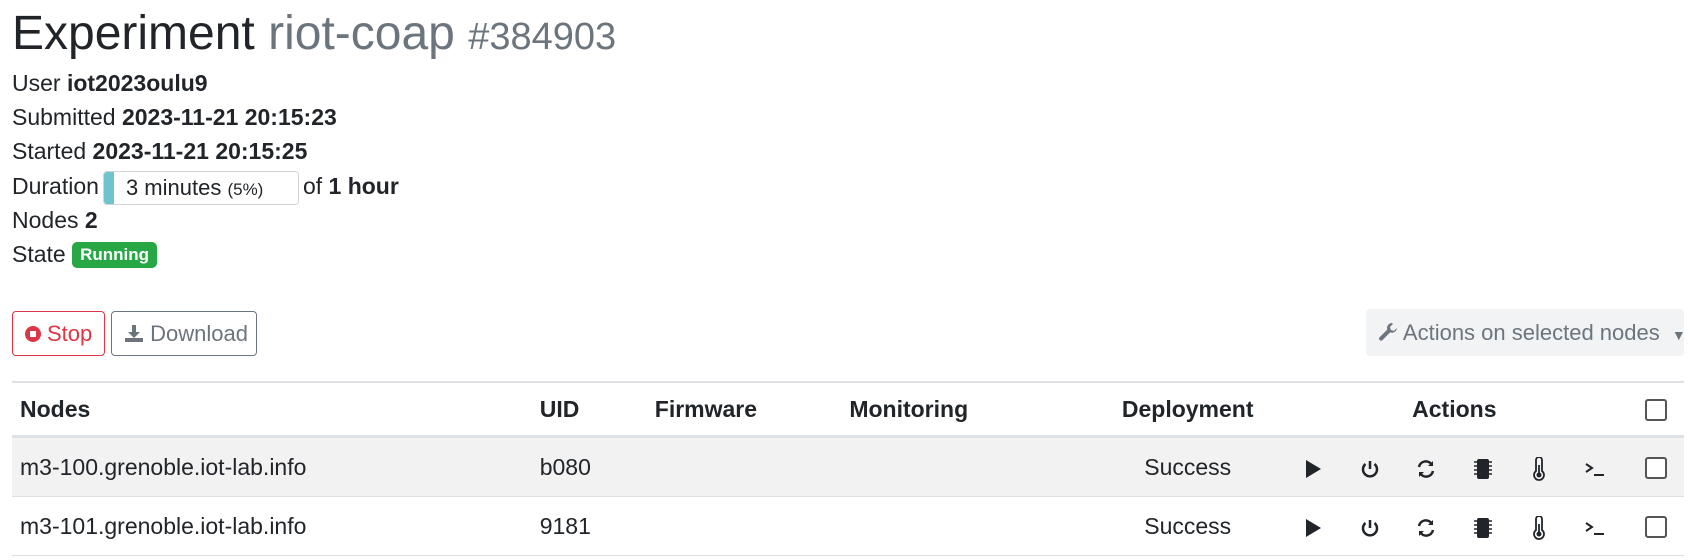  I want to click on select-all-cell, so click(1656, 409).